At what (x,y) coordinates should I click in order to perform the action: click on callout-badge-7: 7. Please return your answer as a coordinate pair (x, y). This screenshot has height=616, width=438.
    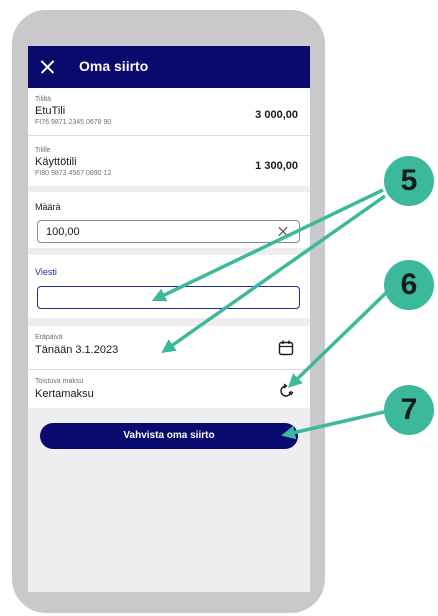
    Looking at the image, I should click on (409, 410).